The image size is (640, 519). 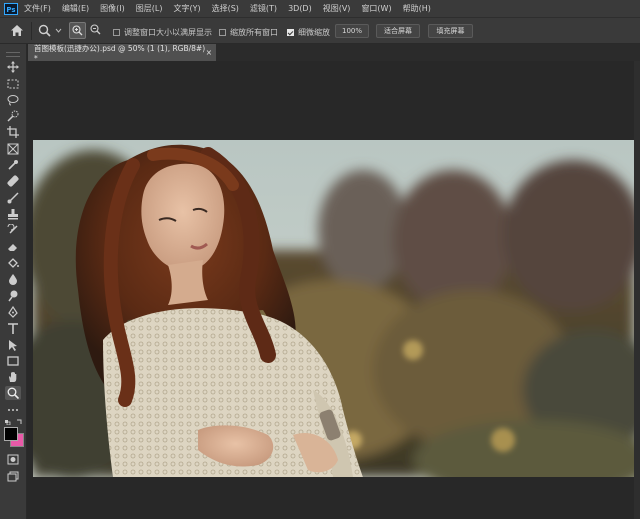 What do you see at coordinates (417, 8) in the screenshot?
I see `menu-help: 帮助(H)` at bounding box center [417, 8].